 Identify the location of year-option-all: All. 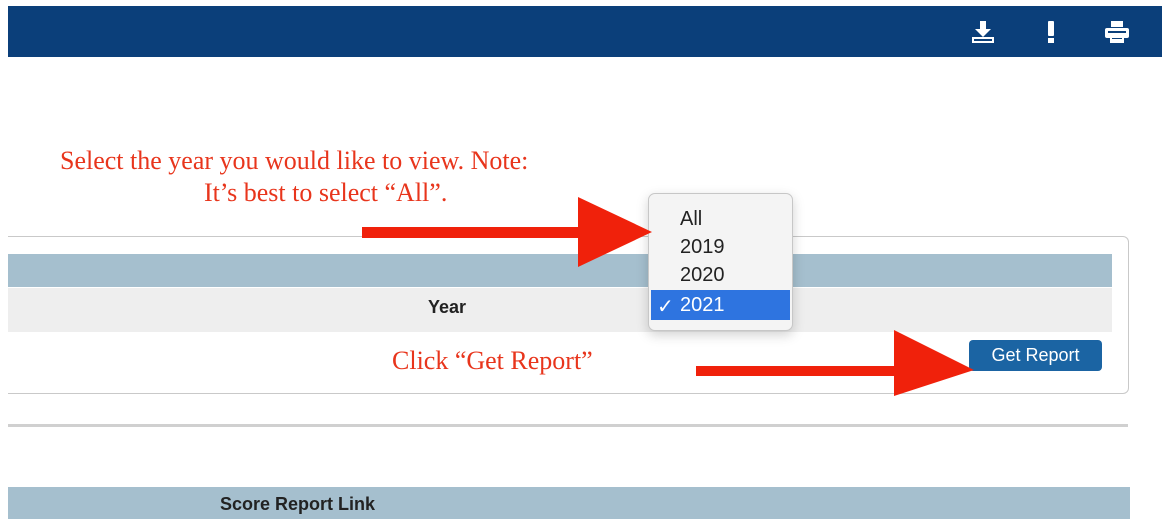
(720, 219).